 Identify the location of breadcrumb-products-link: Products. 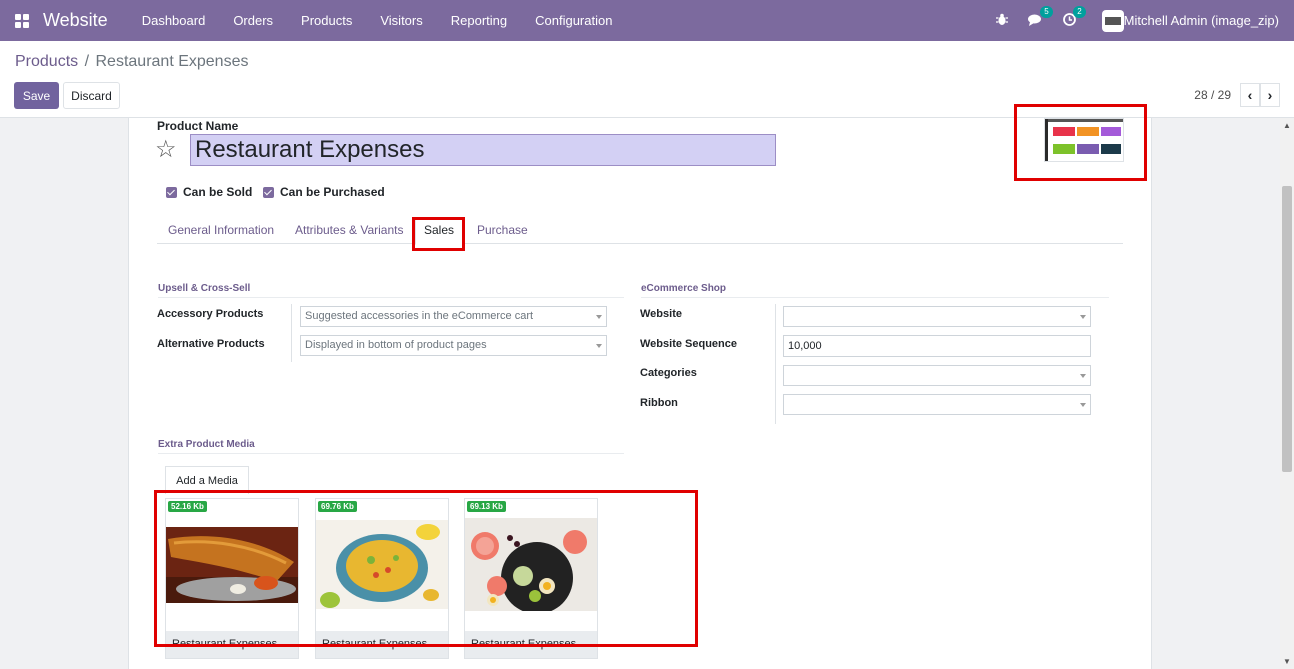
(46, 61).